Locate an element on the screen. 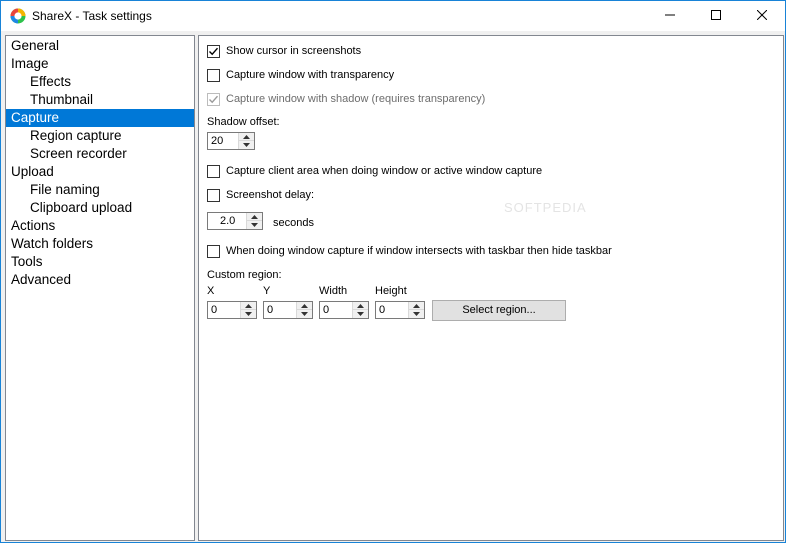 Image resolution: width=786 pixels, height=543 pixels. tree-item-label: Upload is located at coordinates (32, 171).